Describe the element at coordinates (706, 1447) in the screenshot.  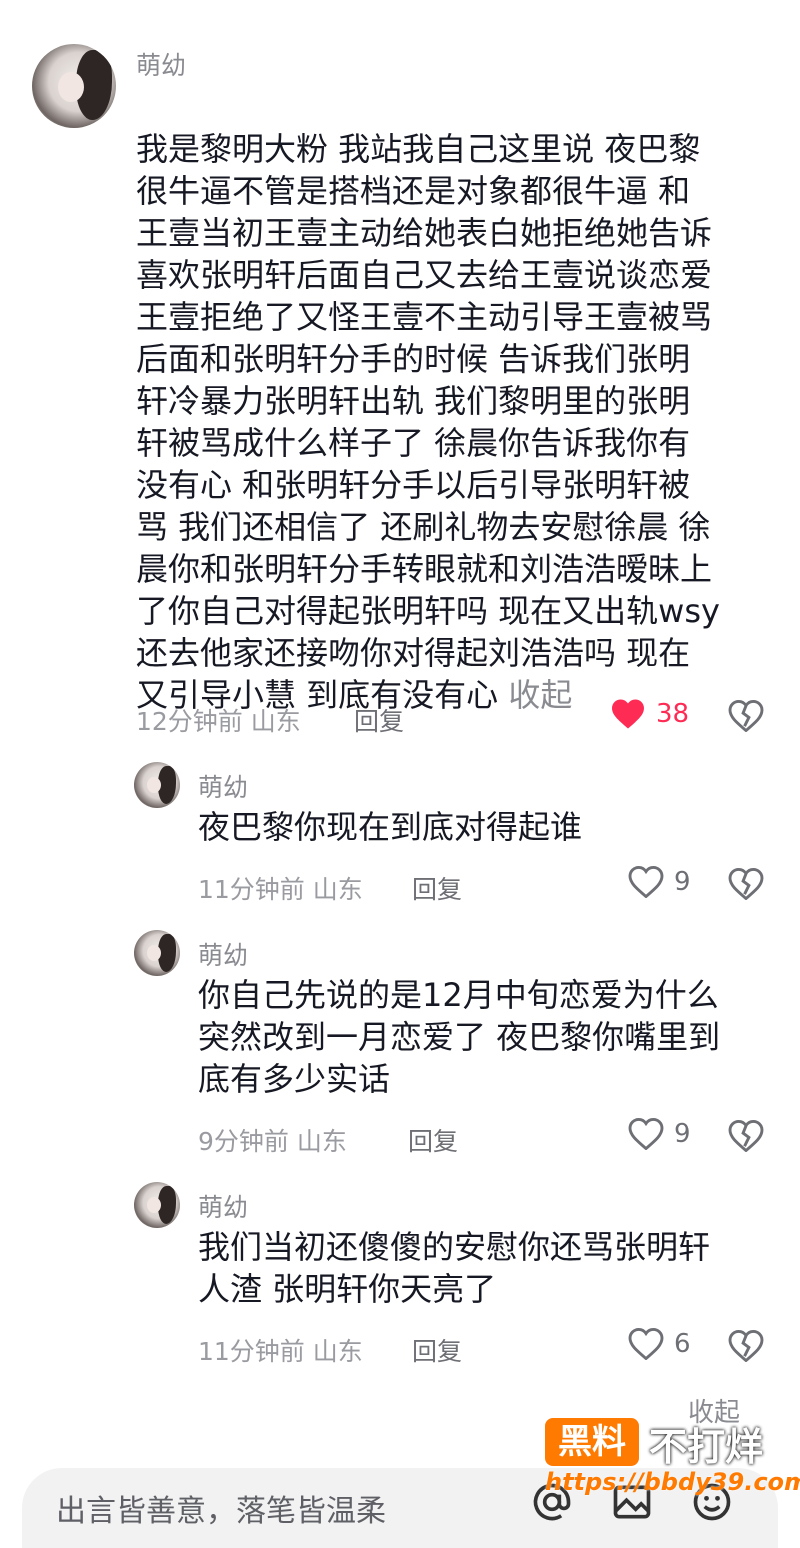
I see `watermark-text: 不打烊` at that location.